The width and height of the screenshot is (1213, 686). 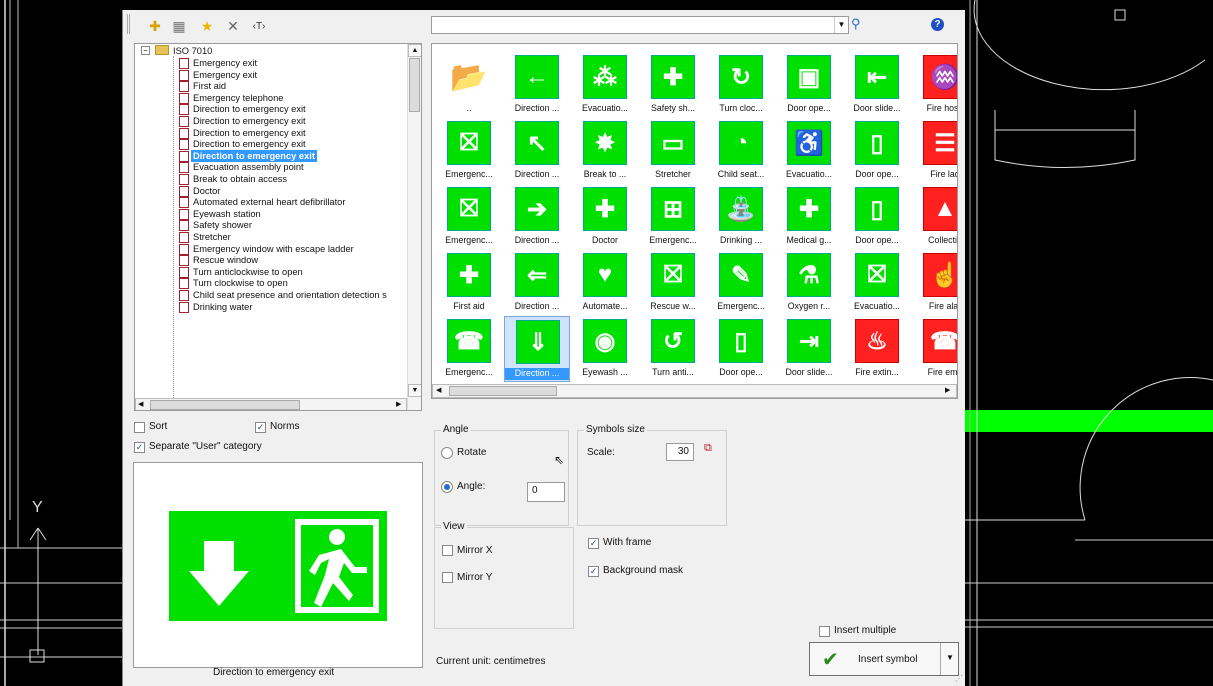 What do you see at coordinates (447, 577) in the screenshot?
I see `mirror-y-checkbox` at bounding box center [447, 577].